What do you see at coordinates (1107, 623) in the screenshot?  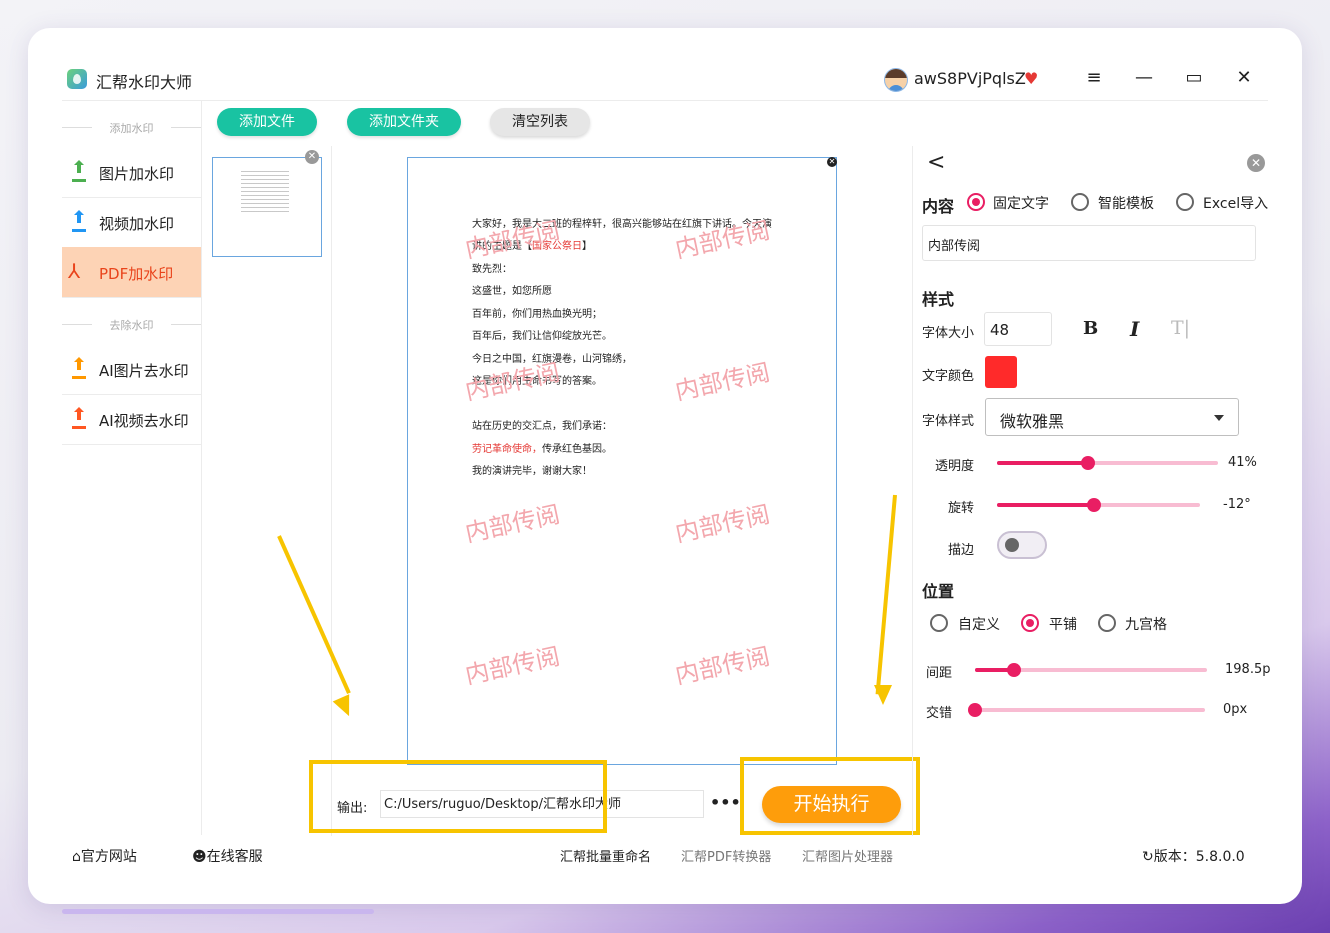 I see `radio-nine-grid` at bounding box center [1107, 623].